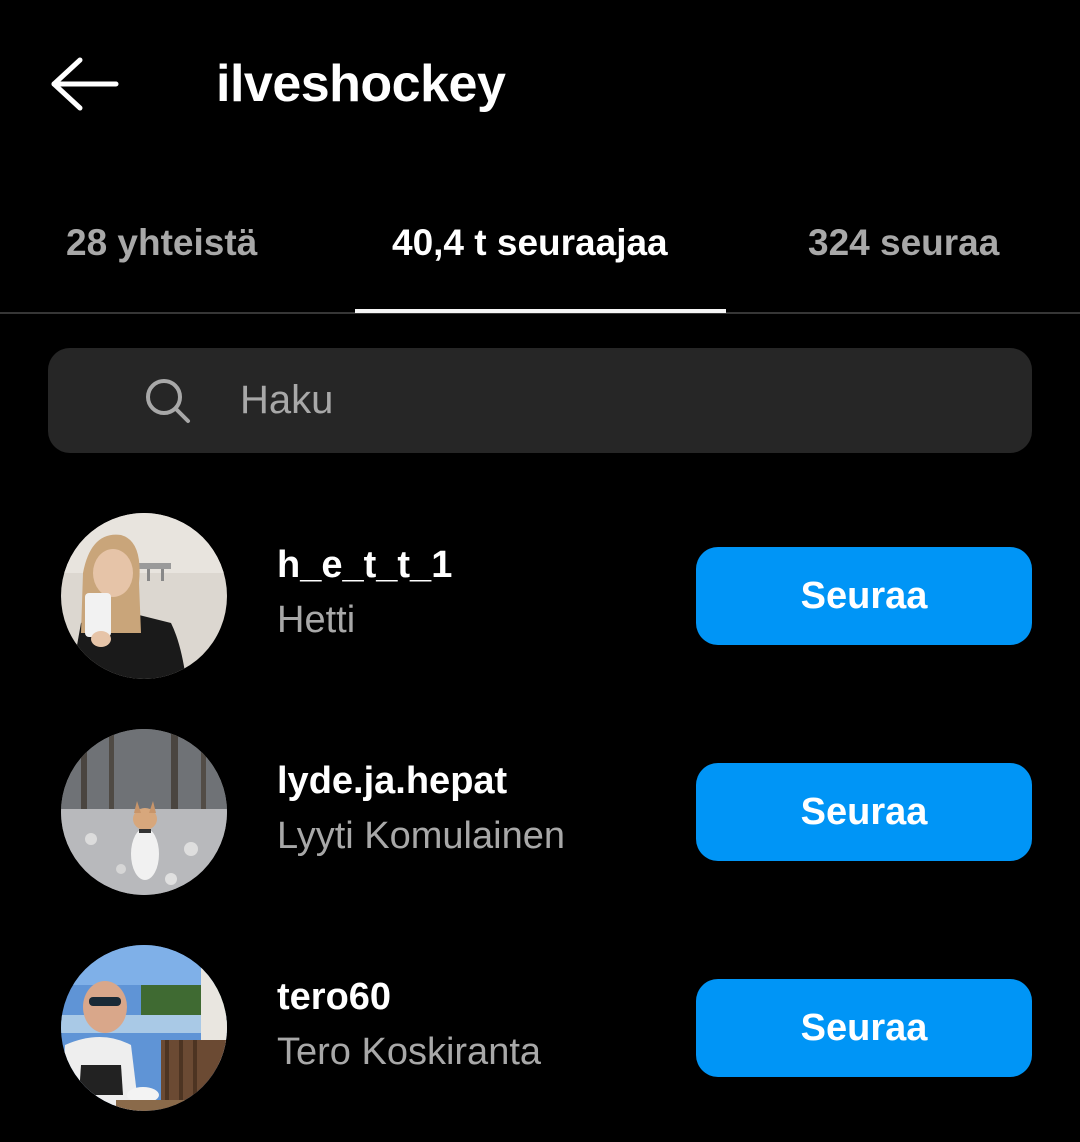  Describe the element at coordinates (316, 620) in the screenshot. I see `full-name: Hetti` at that location.